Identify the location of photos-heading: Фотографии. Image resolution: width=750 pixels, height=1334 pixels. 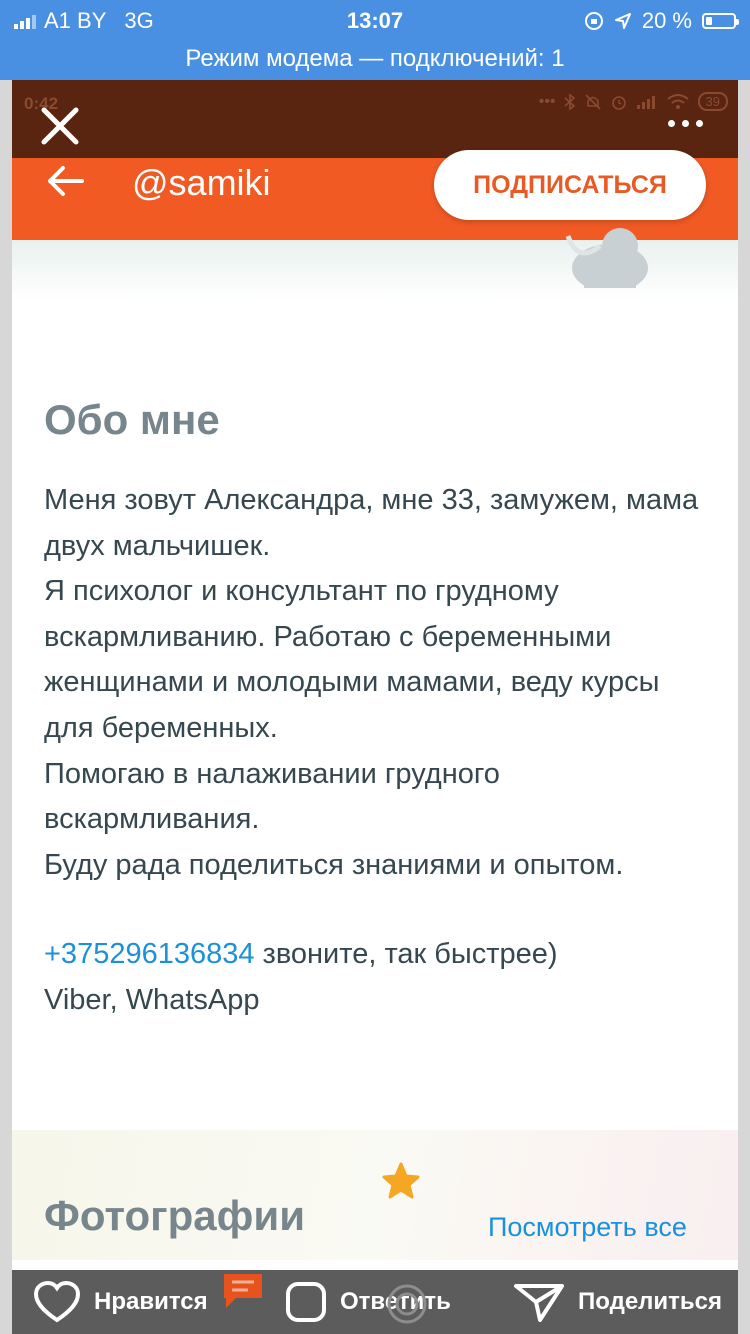
(175, 1215).